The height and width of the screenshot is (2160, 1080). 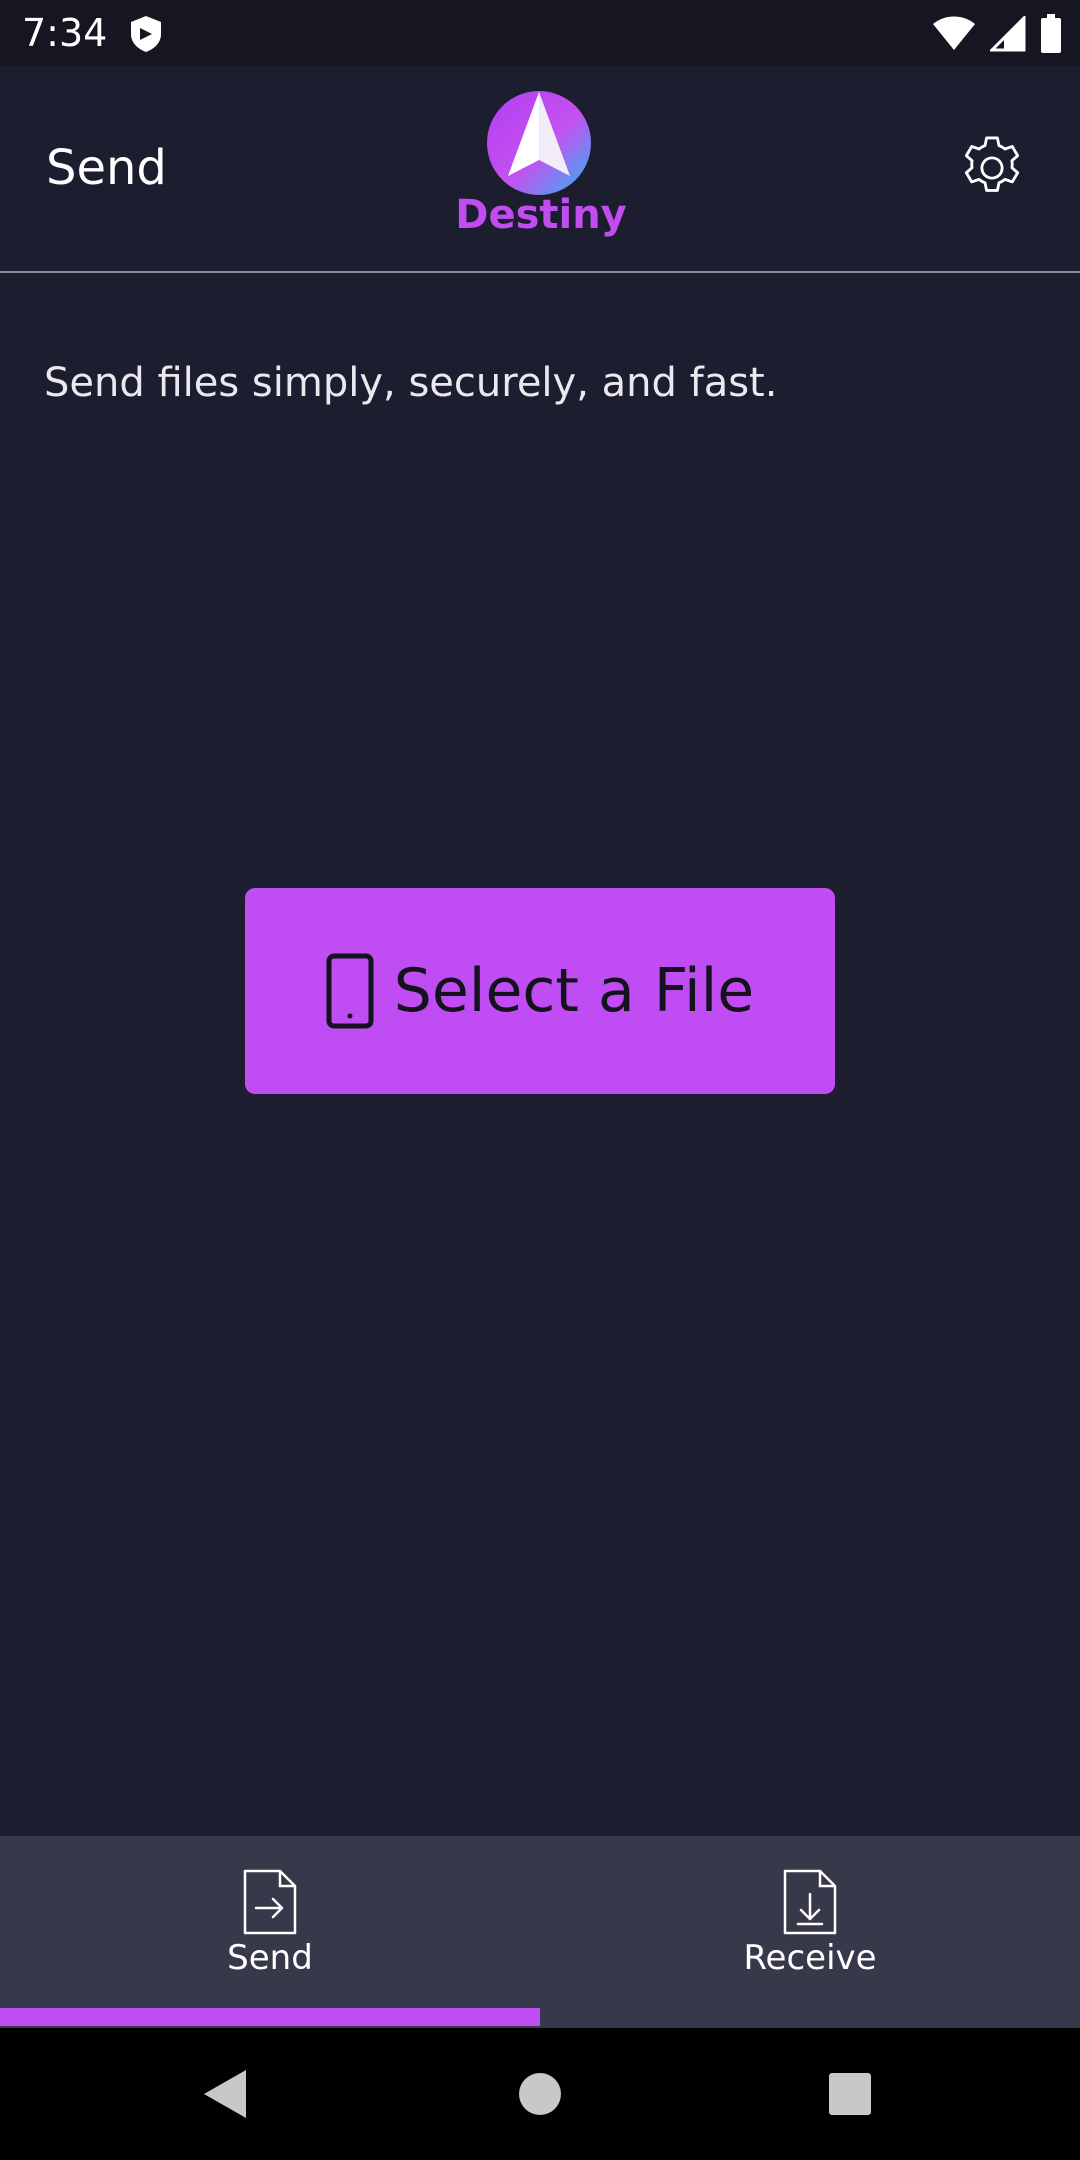 I want to click on selected-tab-indicator, so click(x=270, y=2017).